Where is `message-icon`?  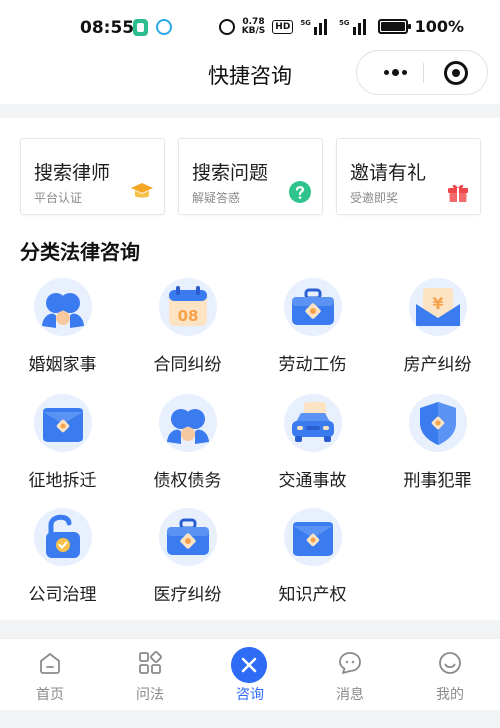
message-icon is located at coordinates (350, 663).